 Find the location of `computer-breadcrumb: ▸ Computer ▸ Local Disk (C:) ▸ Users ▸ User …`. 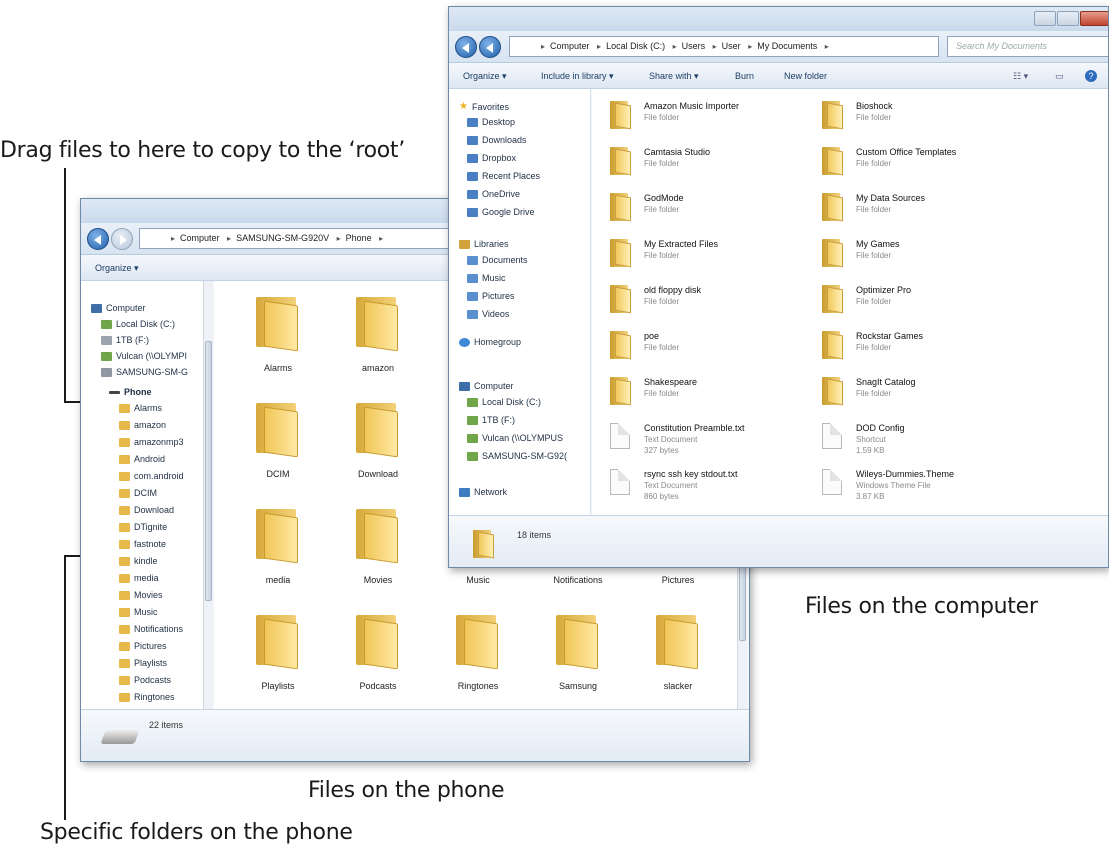

computer-breadcrumb: ▸ Computer ▸ Local Disk (C:) ▸ Users ▸ User … is located at coordinates (724, 46).